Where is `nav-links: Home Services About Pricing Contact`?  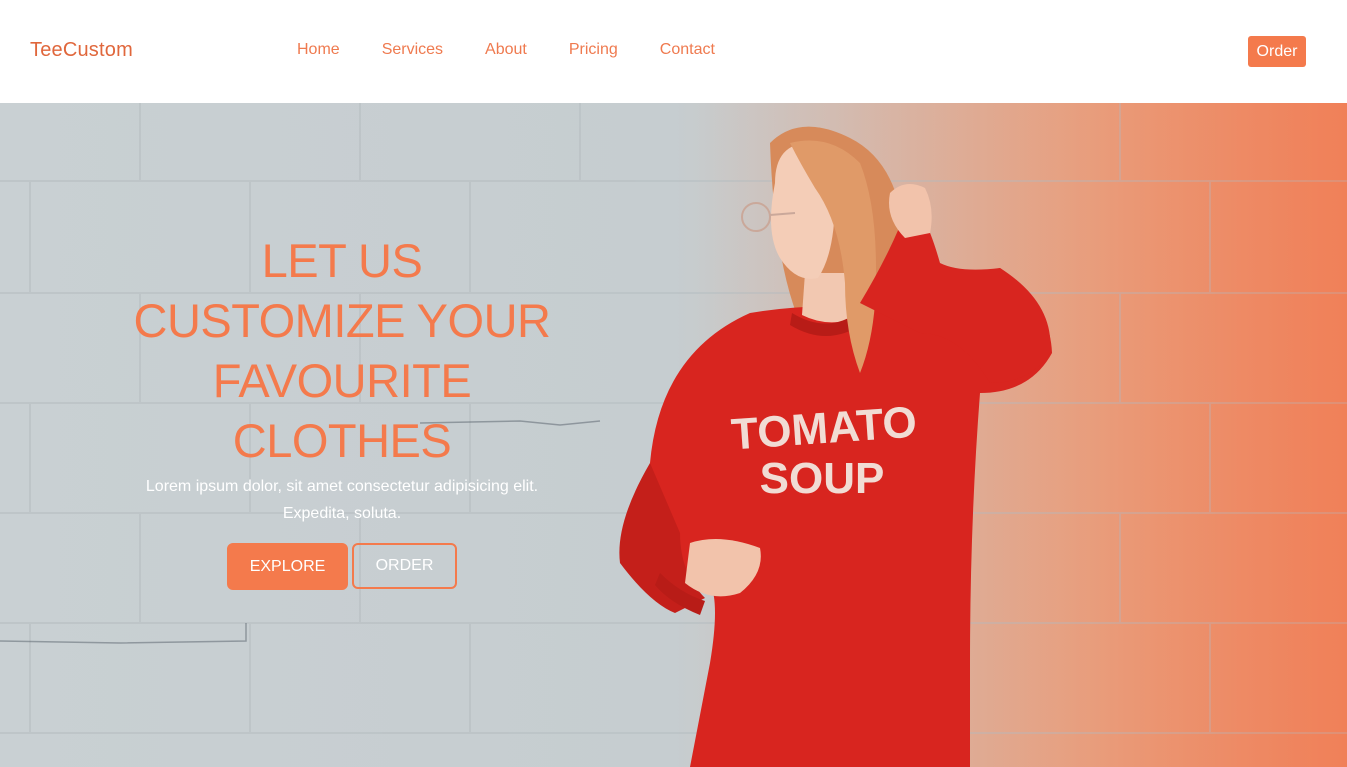 nav-links: Home Services About Pricing Contact is located at coordinates (506, 50).